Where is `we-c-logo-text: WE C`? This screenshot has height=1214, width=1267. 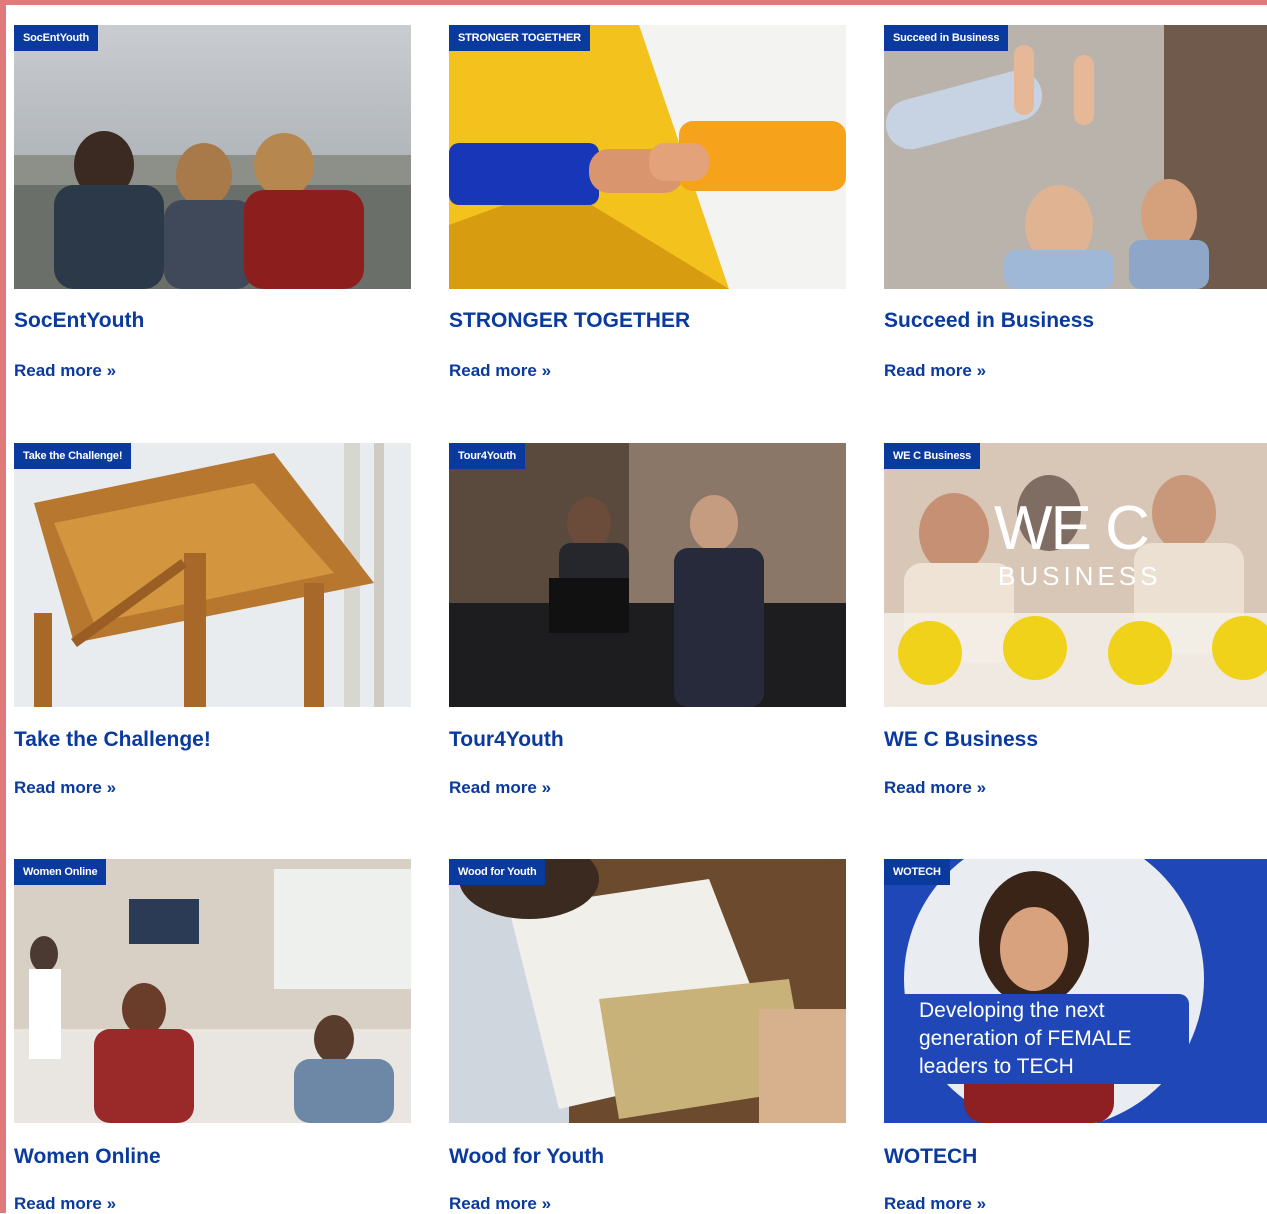
we-c-logo-text: WE C is located at coordinates (1072, 528).